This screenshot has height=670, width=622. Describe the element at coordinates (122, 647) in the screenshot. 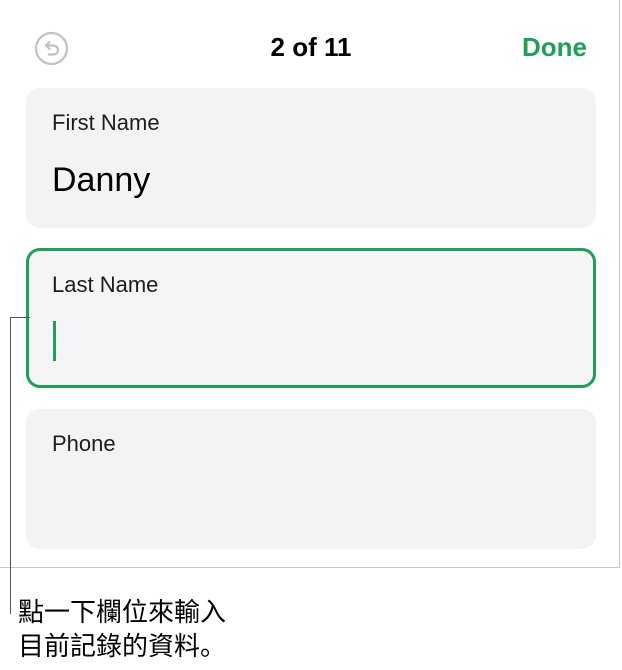

I see `caption-line-2: 目前記錄的資料。` at that location.